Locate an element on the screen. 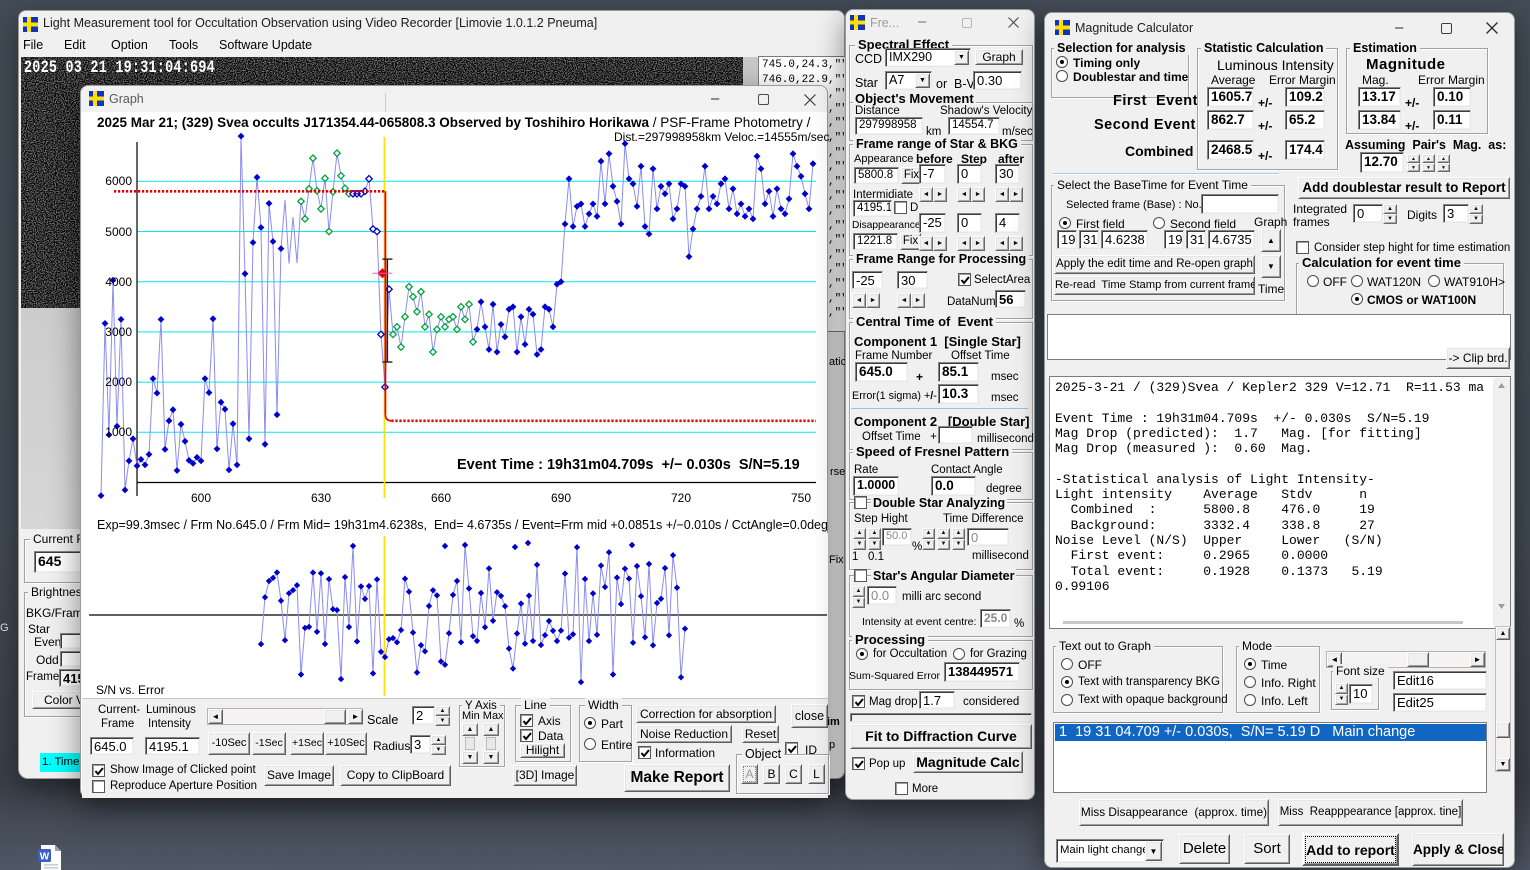 The image size is (1530, 870). svg-text: 630 is located at coordinates (321, 498).